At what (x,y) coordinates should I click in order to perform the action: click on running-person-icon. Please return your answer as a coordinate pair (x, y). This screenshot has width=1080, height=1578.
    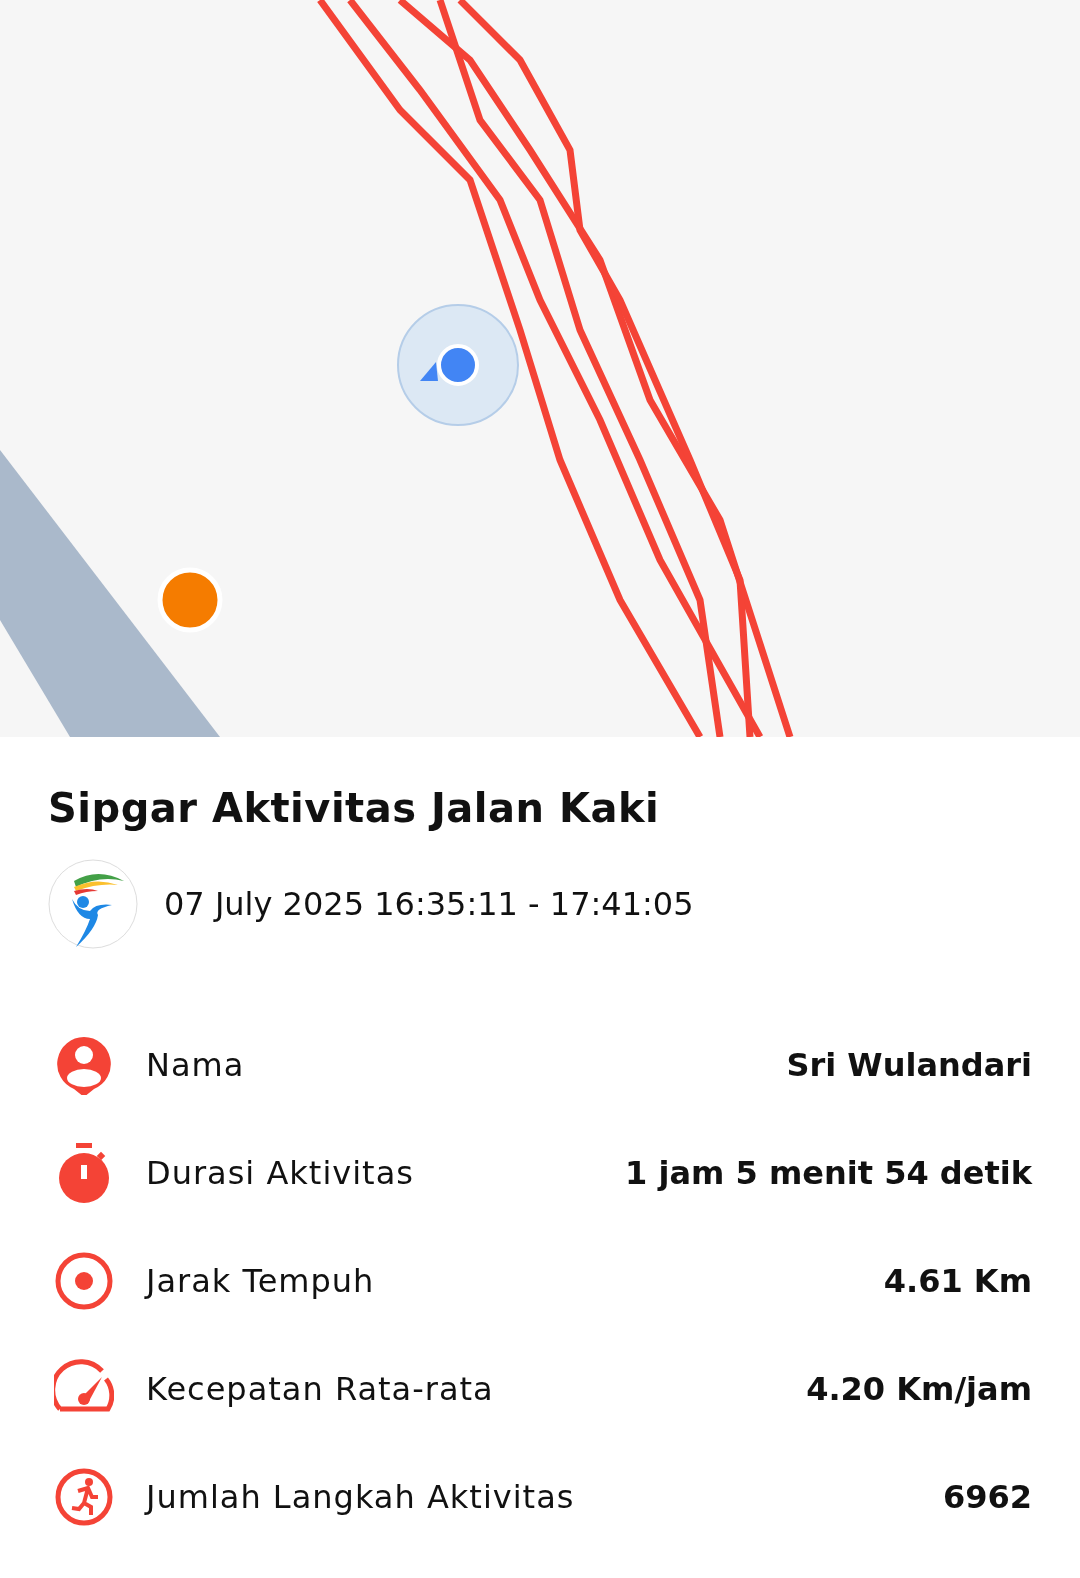
    Looking at the image, I should click on (84, 1497).